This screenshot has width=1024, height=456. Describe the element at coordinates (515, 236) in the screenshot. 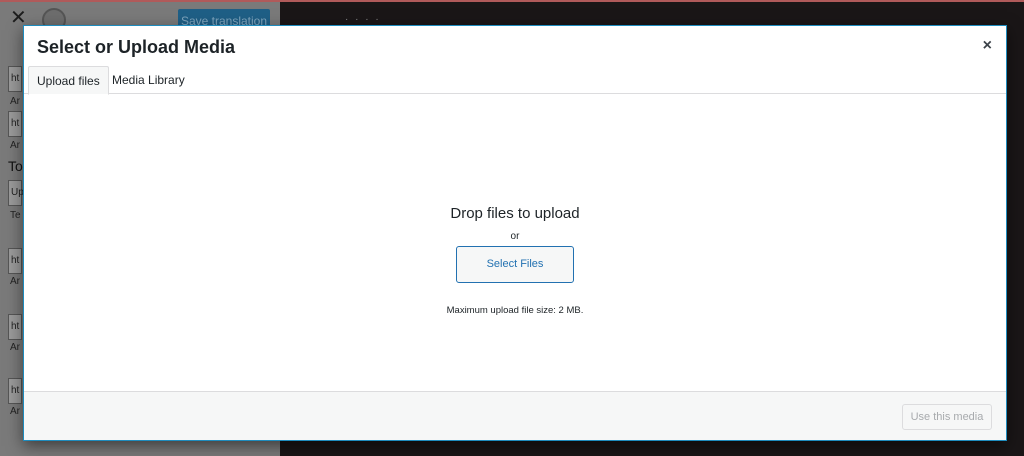

I see `or-text: or` at that location.